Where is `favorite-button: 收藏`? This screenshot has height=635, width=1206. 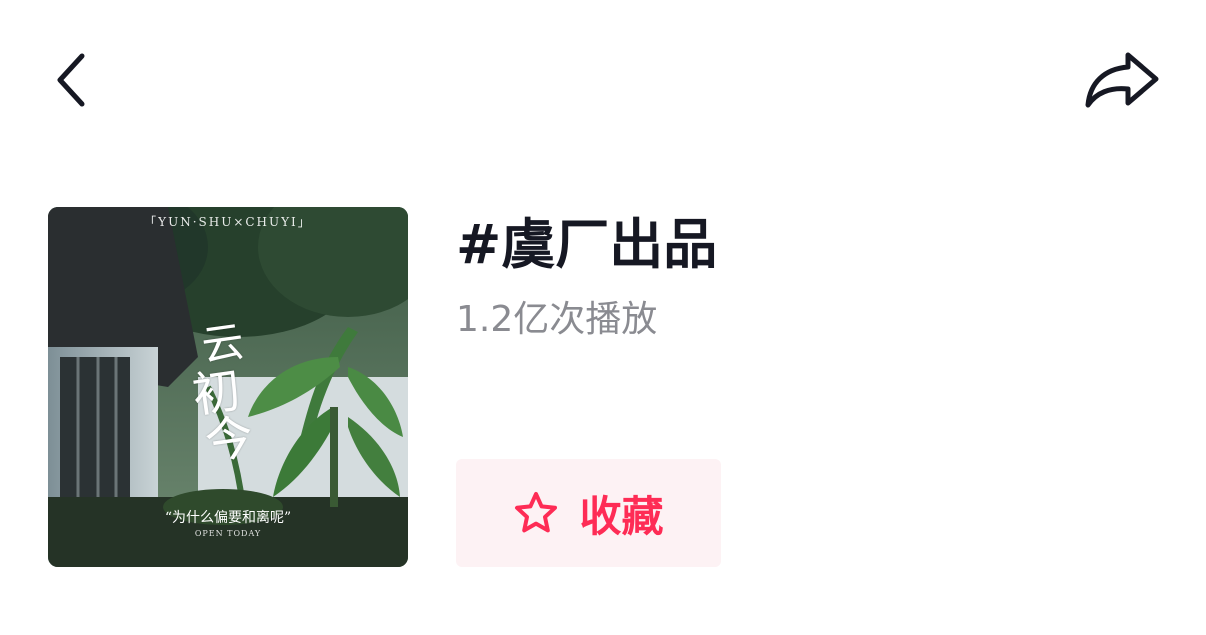
favorite-button: 收藏 is located at coordinates (588, 513).